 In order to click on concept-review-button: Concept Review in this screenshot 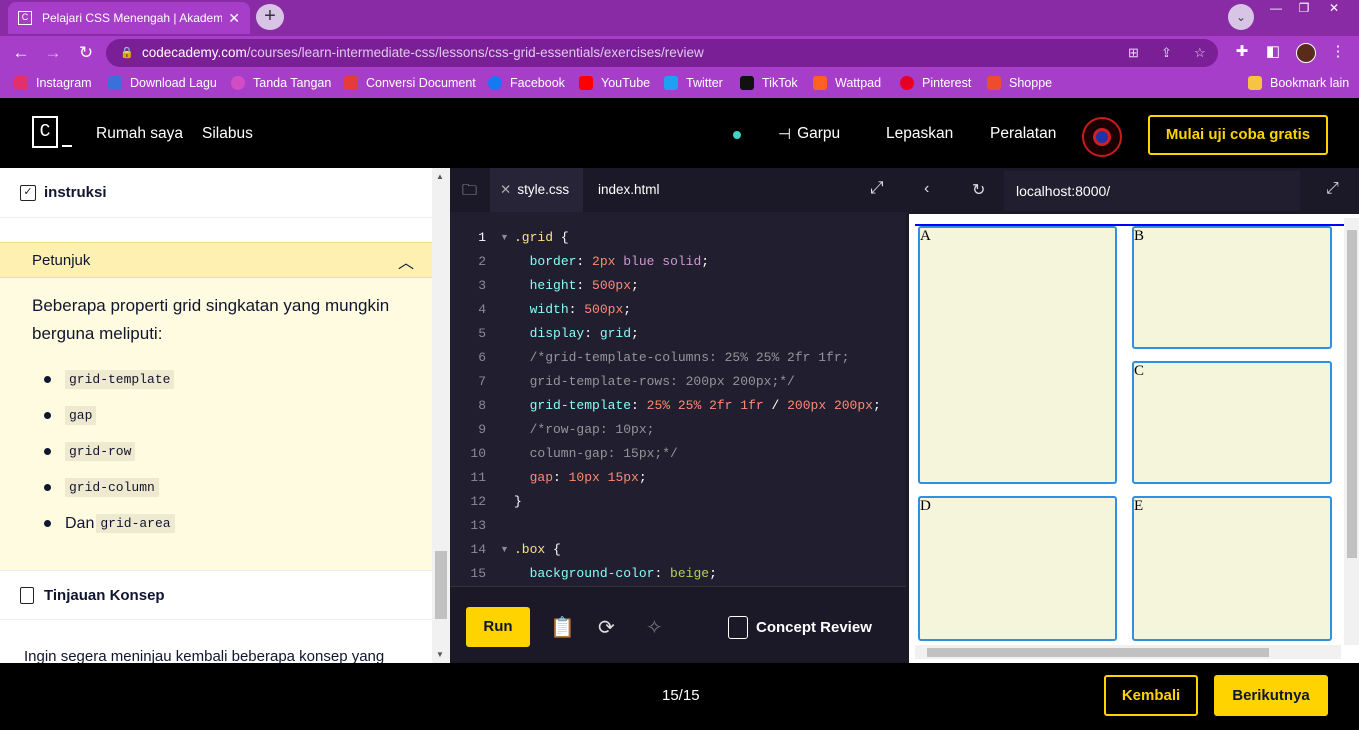, I will do `click(800, 627)`.